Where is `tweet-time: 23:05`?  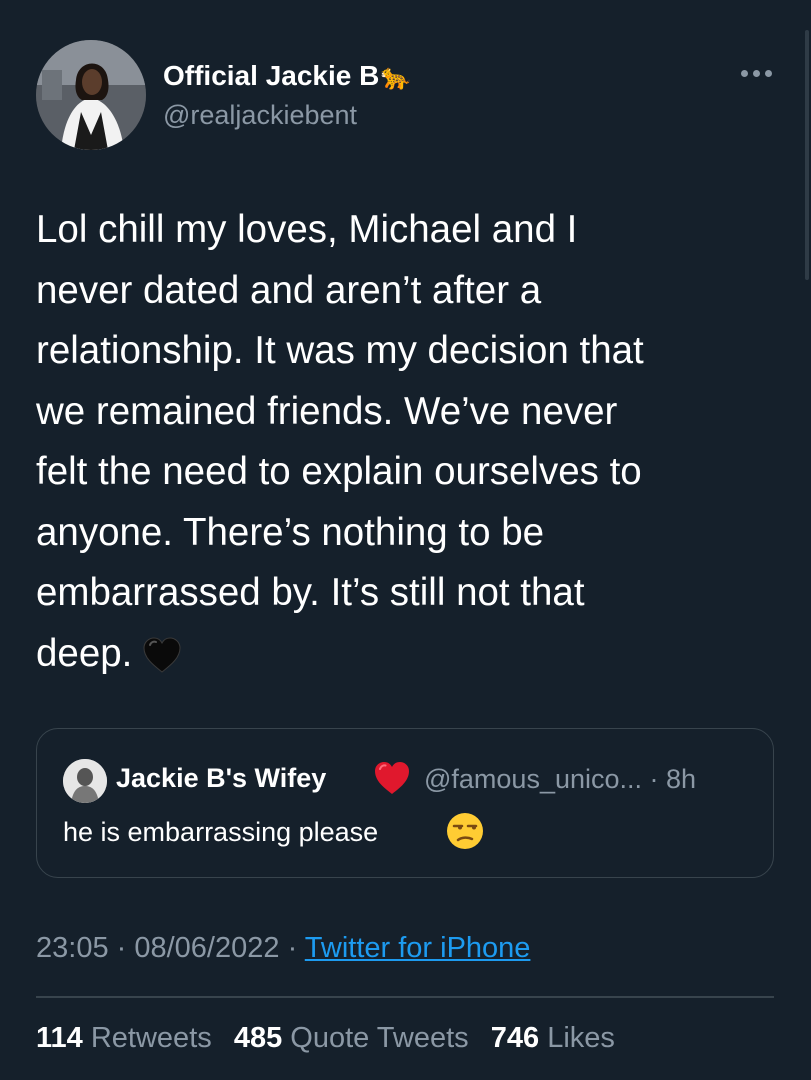
tweet-time: 23:05 is located at coordinates (72, 948).